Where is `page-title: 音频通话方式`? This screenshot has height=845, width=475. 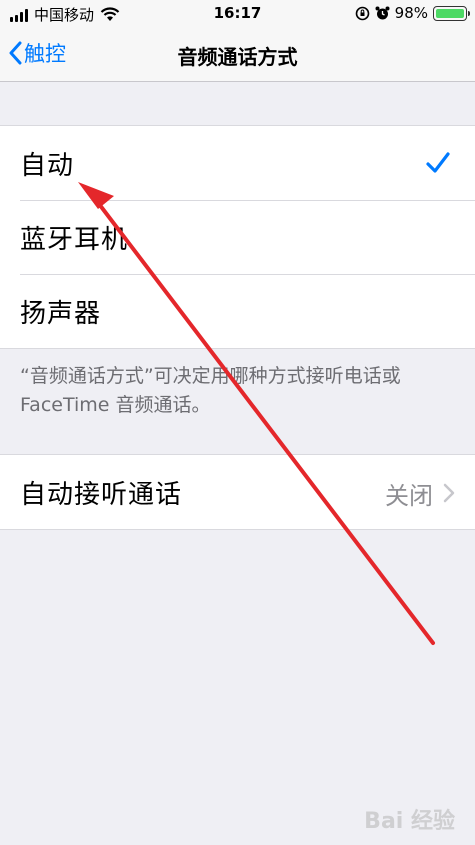 page-title: 音频通话方式 is located at coordinates (237, 57).